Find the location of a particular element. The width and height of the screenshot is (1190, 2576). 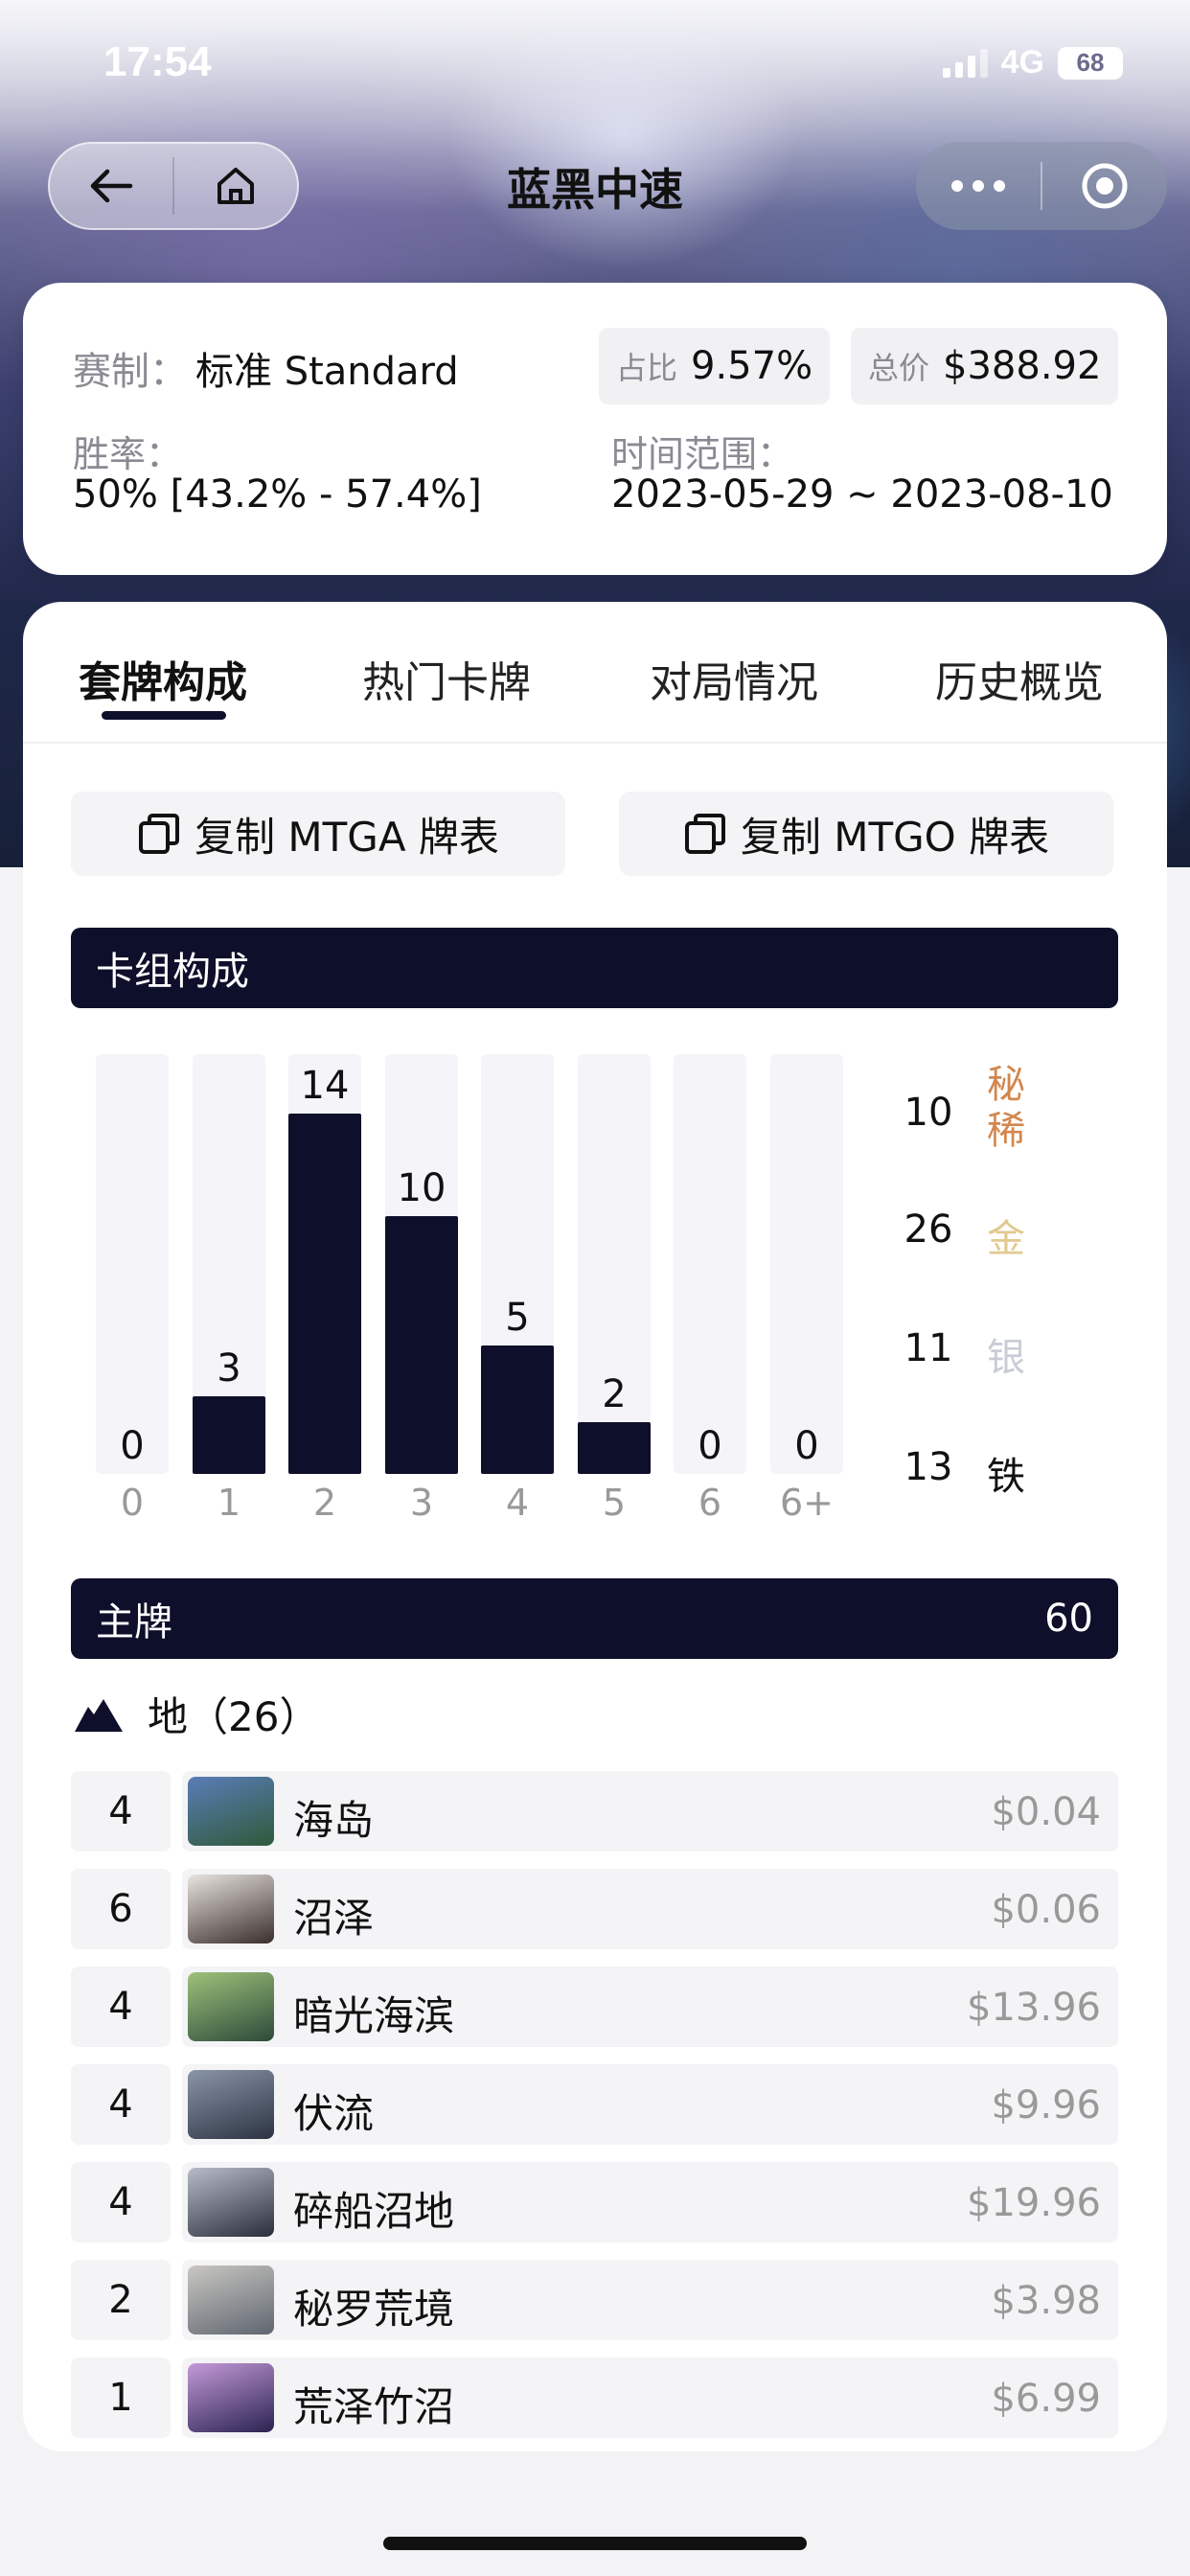

card-name: 秘罗荒境 is located at coordinates (374, 2309).